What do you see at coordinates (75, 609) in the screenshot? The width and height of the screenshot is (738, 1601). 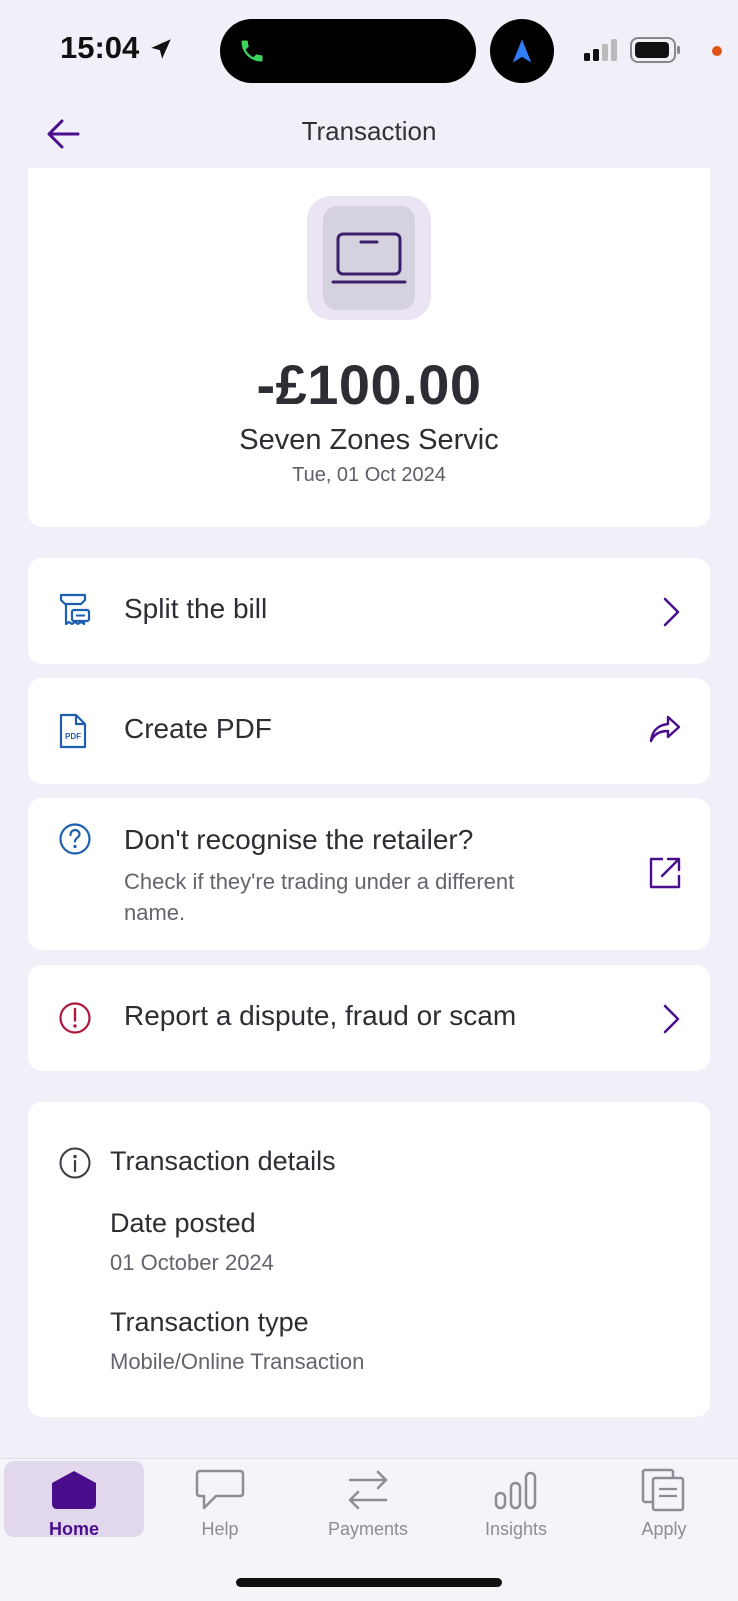 I see `receipt-icon` at bounding box center [75, 609].